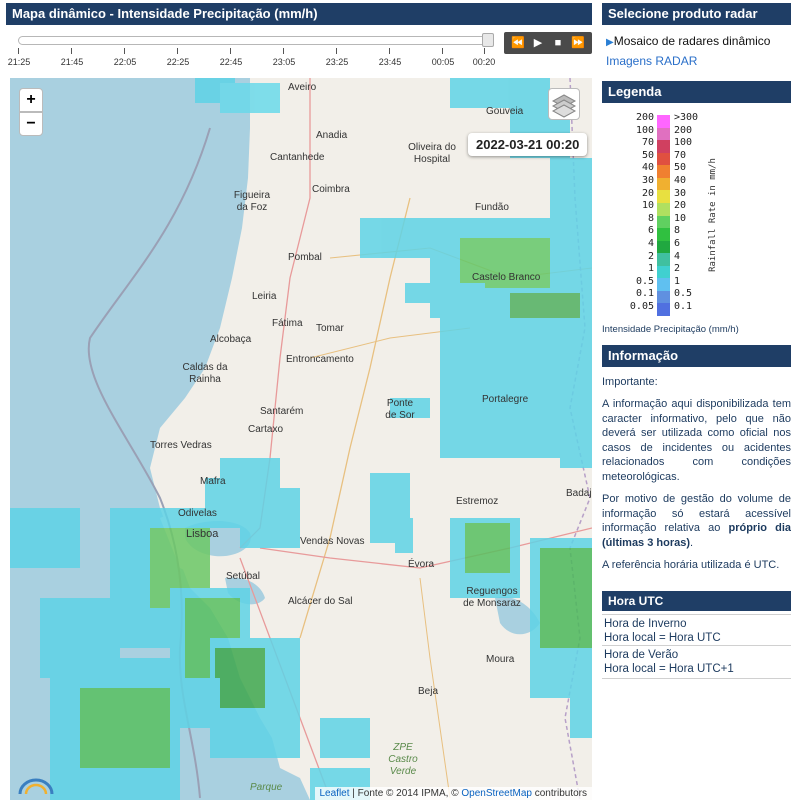 The width and height of the screenshot is (791, 800). Describe the element at coordinates (579, 493) in the screenshot. I see `city-label: Badajoz` at that location.